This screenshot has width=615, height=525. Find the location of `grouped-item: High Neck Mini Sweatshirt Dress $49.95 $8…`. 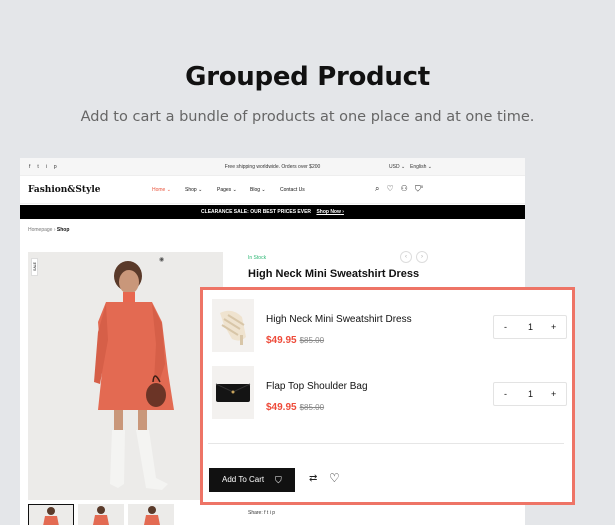

grouped-item: High Neck Mini Sweatshirt Dress $49.95 $8… is located at coordinates (388, 324).